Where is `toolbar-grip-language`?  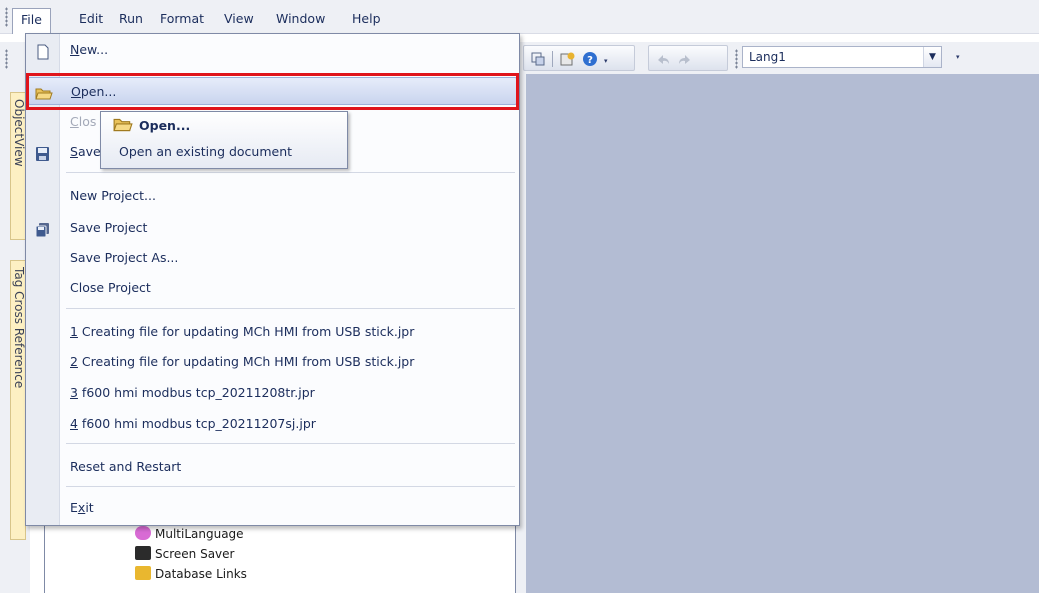
toolbar-grip-language is located at coordinates (736, 59).